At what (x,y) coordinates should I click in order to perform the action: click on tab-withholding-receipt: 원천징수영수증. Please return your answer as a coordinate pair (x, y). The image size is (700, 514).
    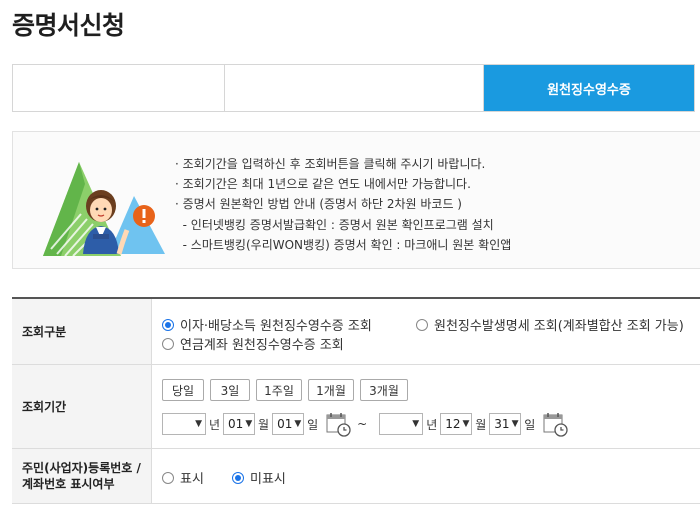
    Looking at the image, I should click on (589, 88).